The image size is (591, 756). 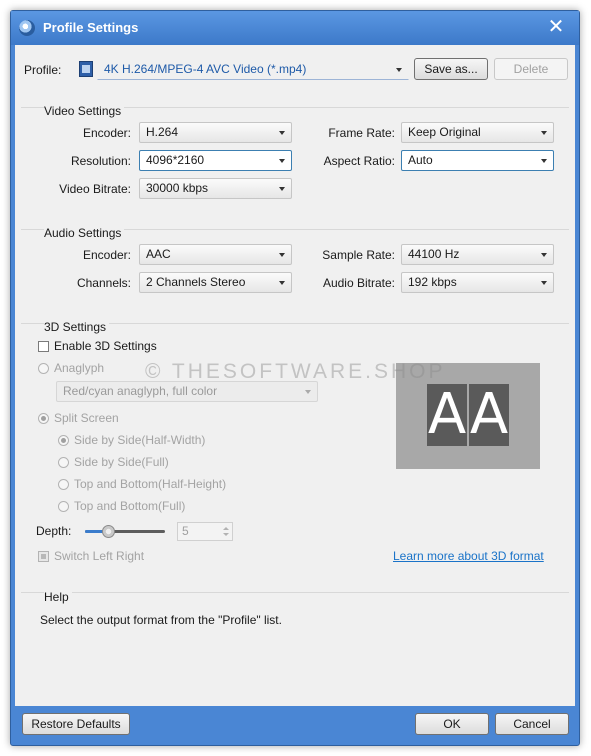 I want to click on learn-more-3d-link: Learn more about 3D format, so click(x=468, y=556).